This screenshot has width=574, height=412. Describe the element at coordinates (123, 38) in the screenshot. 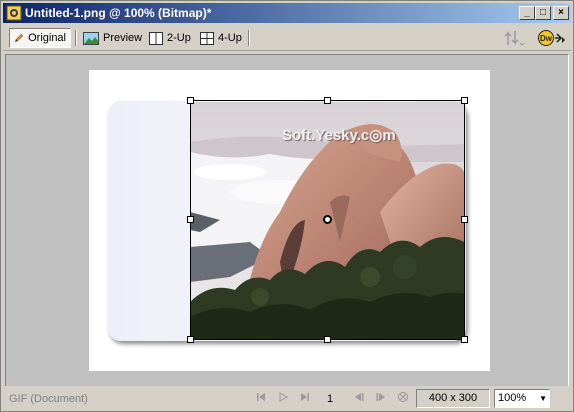

I see `tab-preview-label: Preview` at that location.